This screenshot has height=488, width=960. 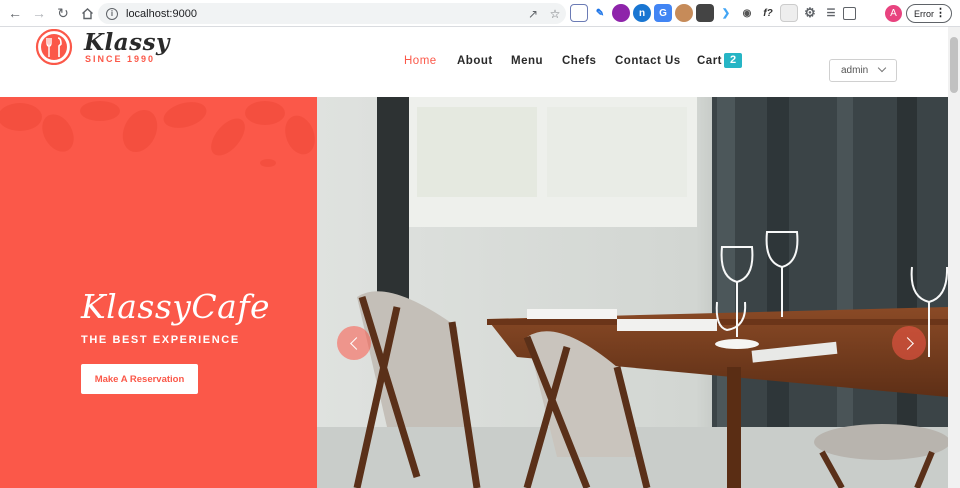 I want to click on scrollbar-thumb, so click(x=954, y=65).